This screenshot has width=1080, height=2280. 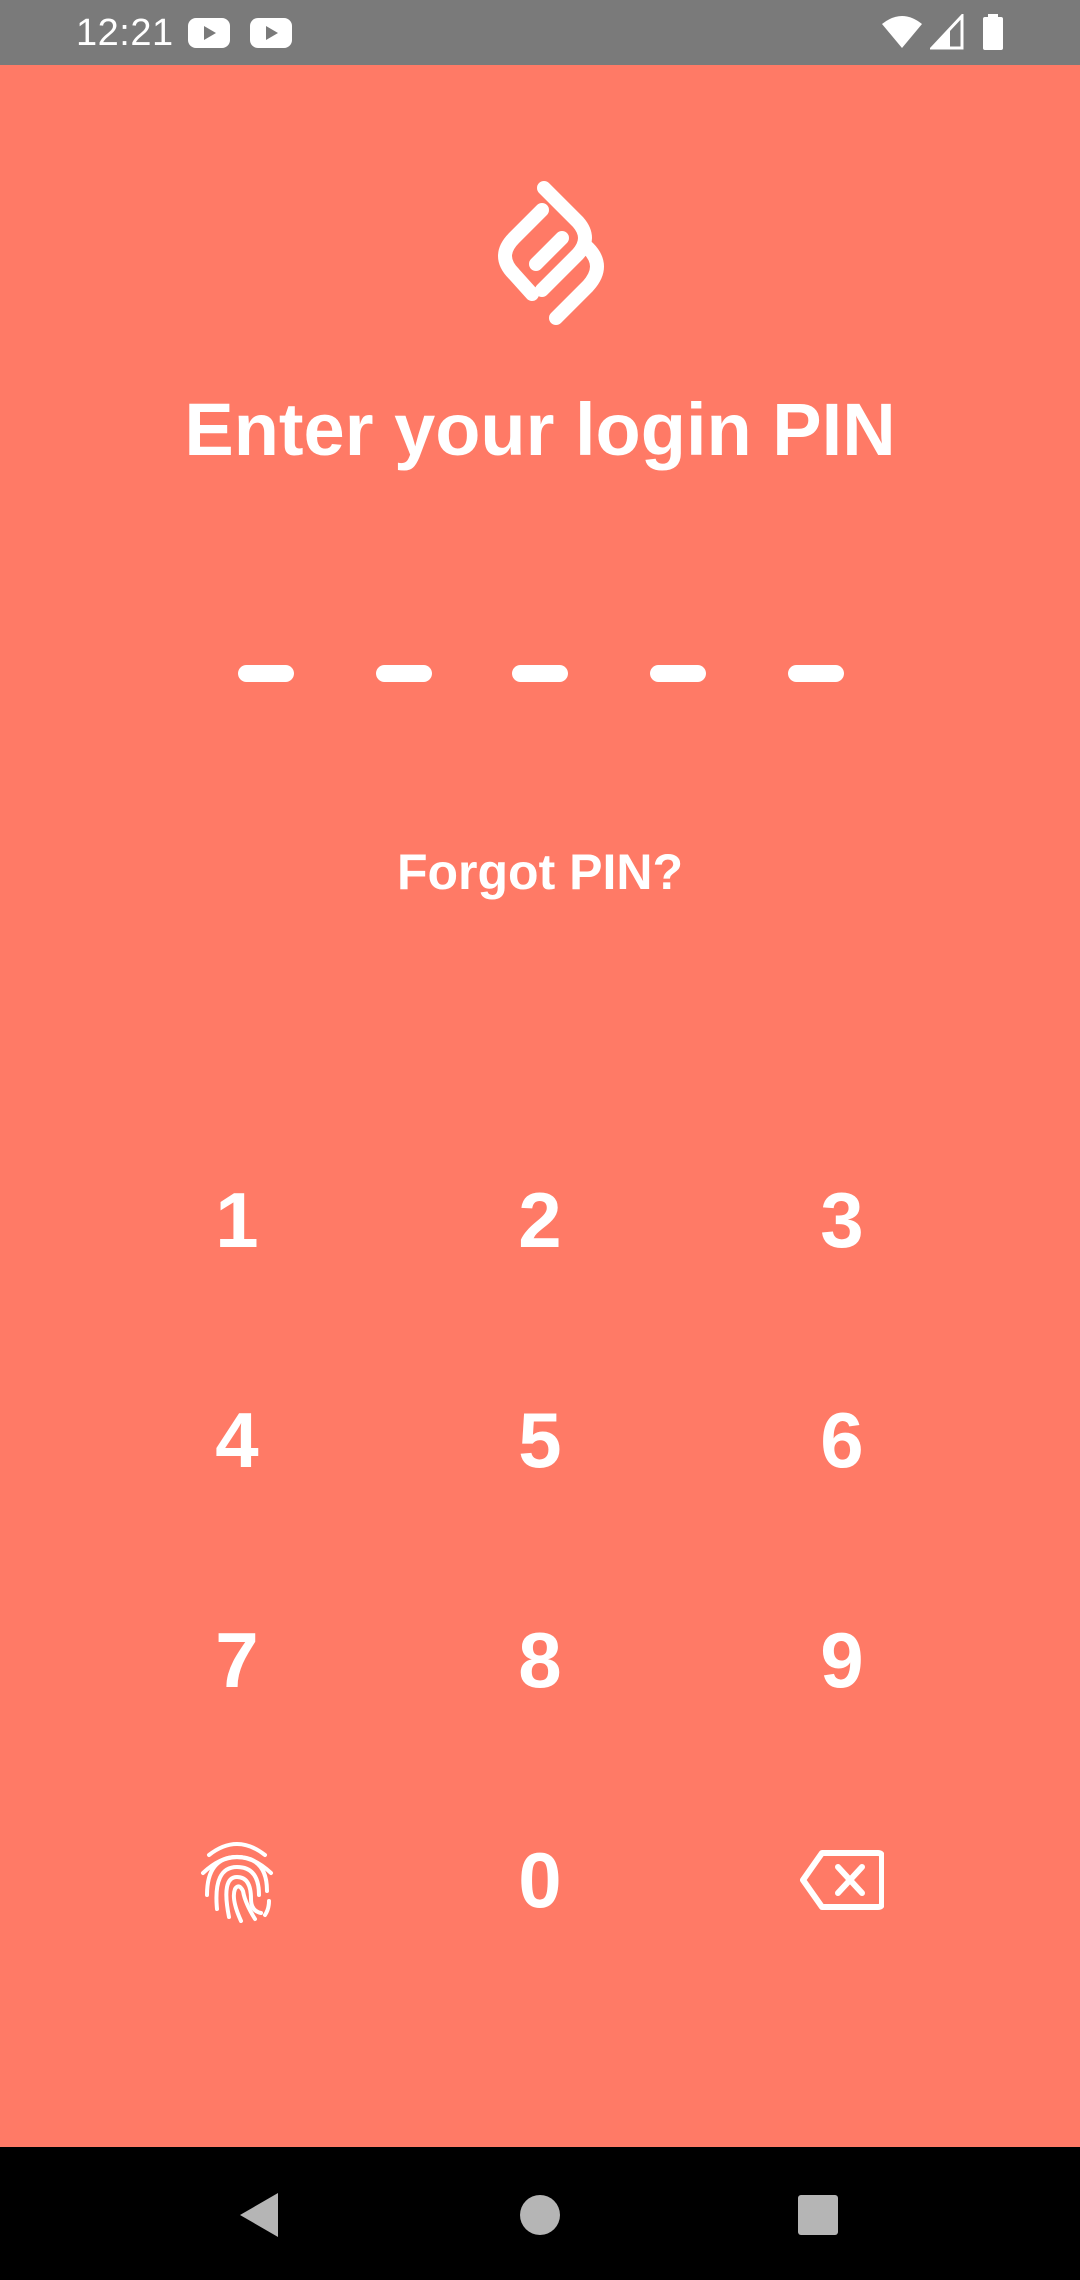 I want to click on key-1: 1, so click(x=237, y=1220).